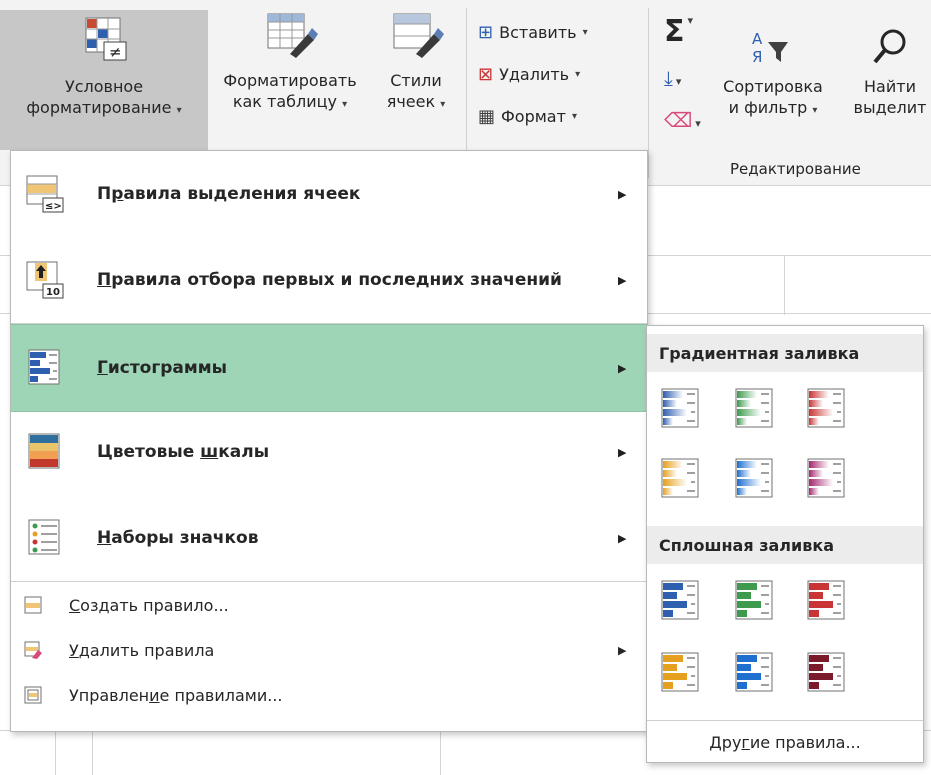 This screenshot has width=931, height=775. I want to click on sort-filter-icon: А Я, so click(770, 48).